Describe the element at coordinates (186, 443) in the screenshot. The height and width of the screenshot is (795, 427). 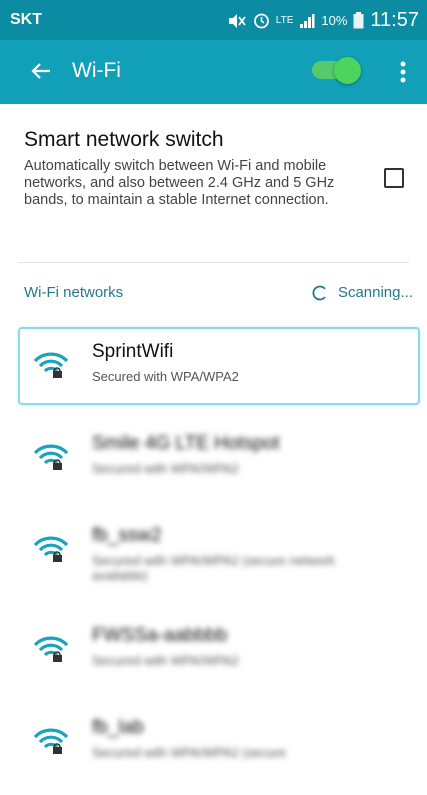
I see `network-name: Smile 4G LTE Hotspot` at that location.